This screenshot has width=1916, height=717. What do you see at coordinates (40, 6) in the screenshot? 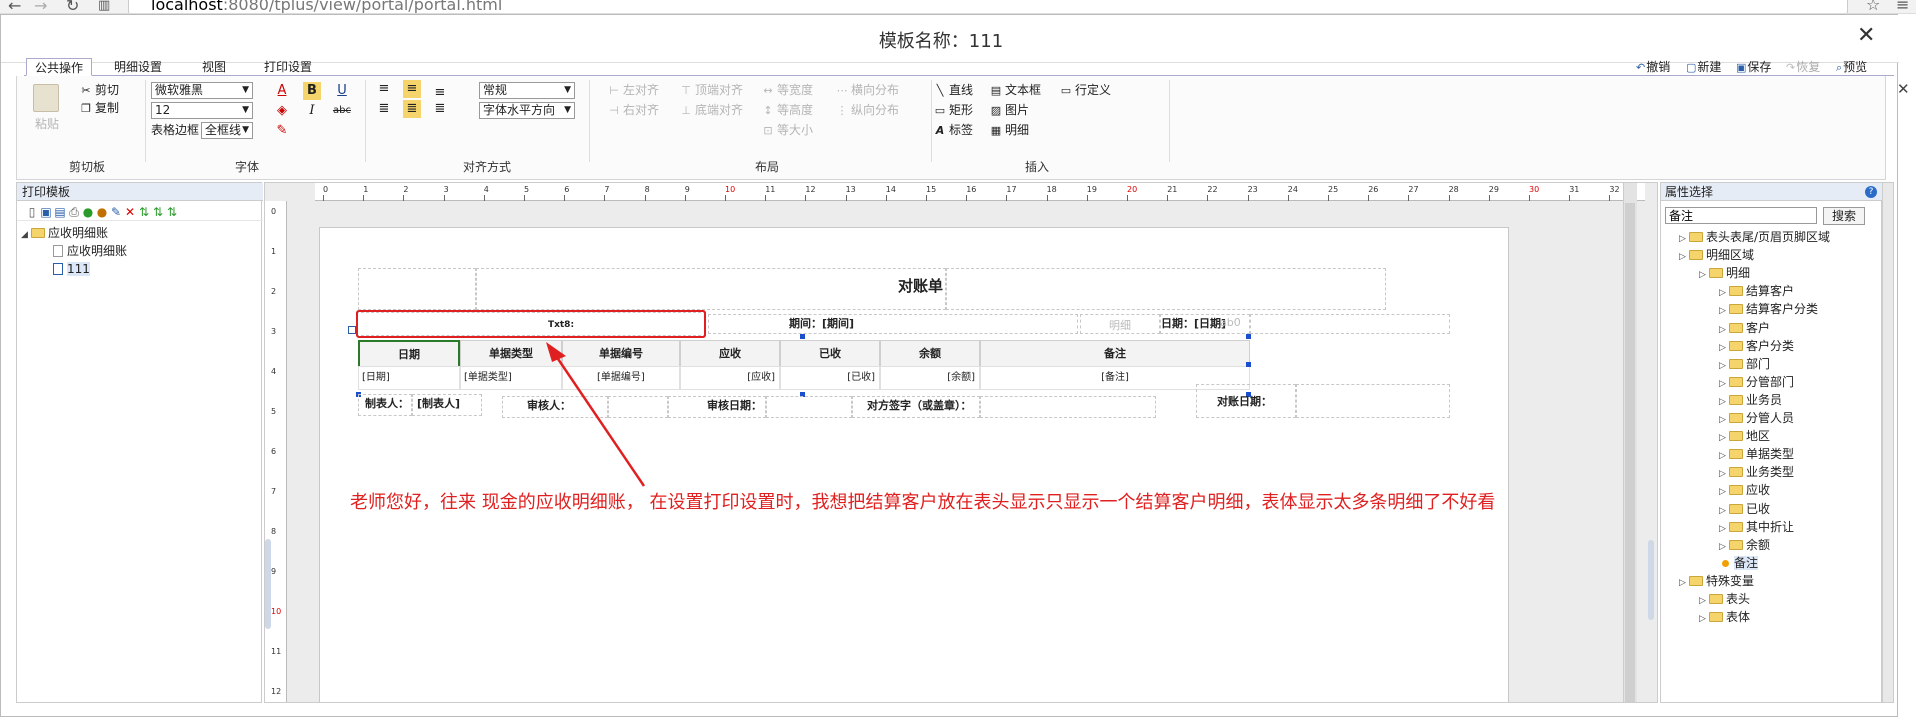
I see `forward-icon: →` at bounding box center [40, 6].